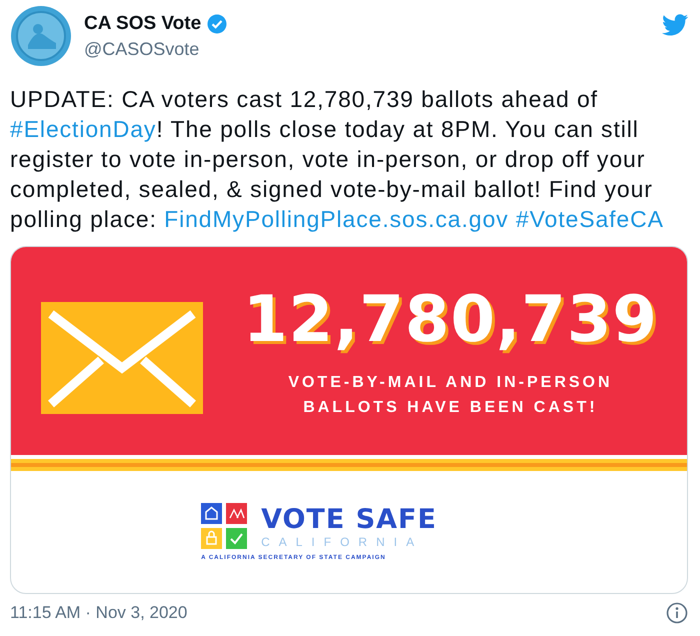  I want to click on link: #VoteSafeCA, so click(590, 219).